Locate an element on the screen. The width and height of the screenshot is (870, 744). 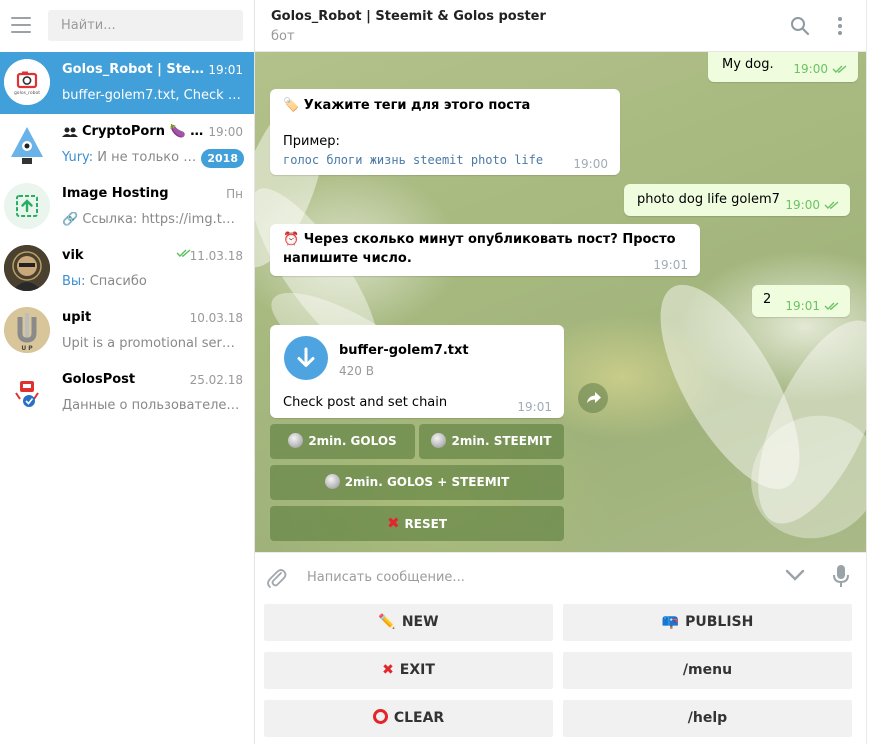
reply-button-exit: ✖ EXIT is located at coordinates (408, 670).